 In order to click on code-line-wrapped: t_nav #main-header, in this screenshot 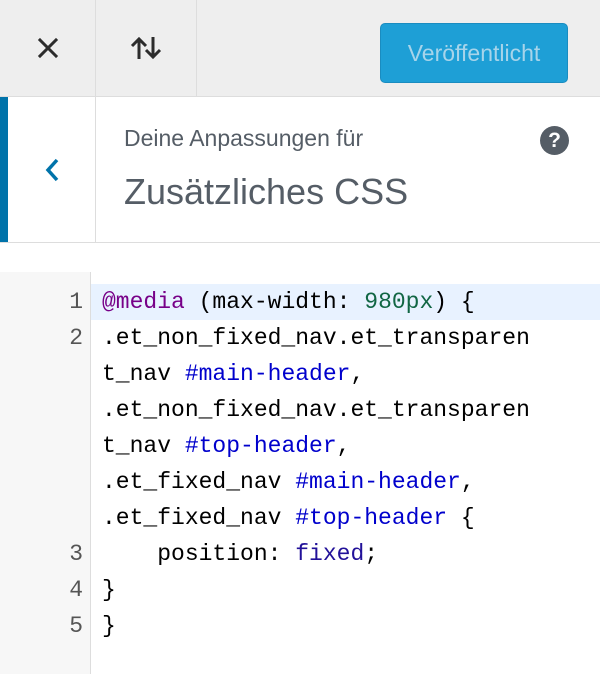, I will do `click(345, 374)`.